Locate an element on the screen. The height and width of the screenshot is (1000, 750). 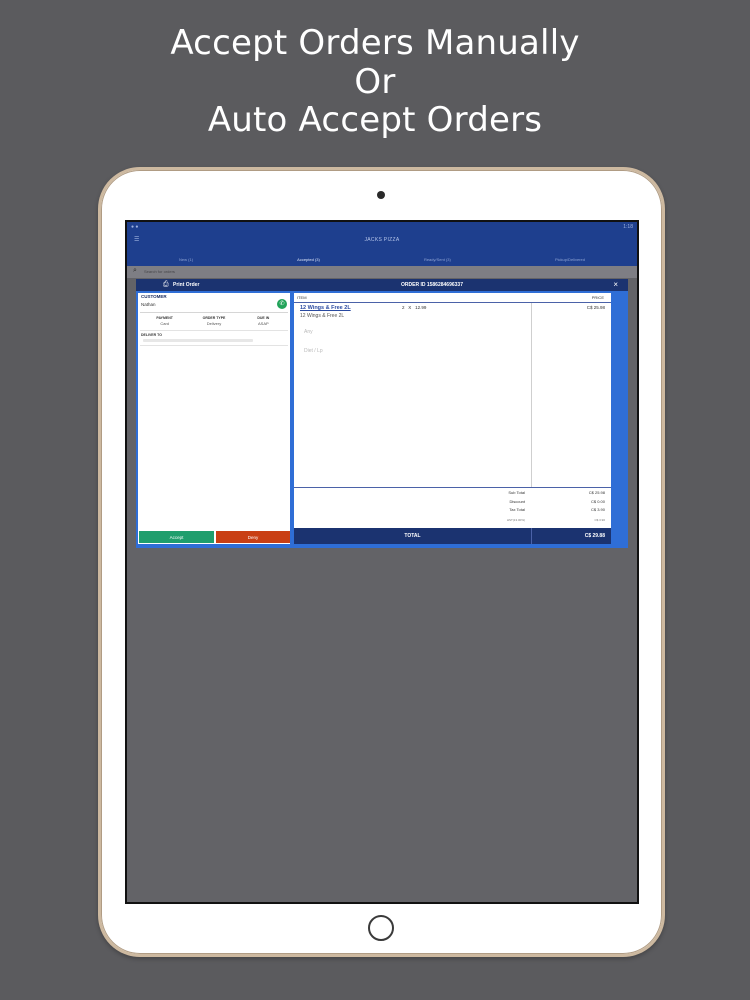
scrollbar is located at coordinates (619, 418).